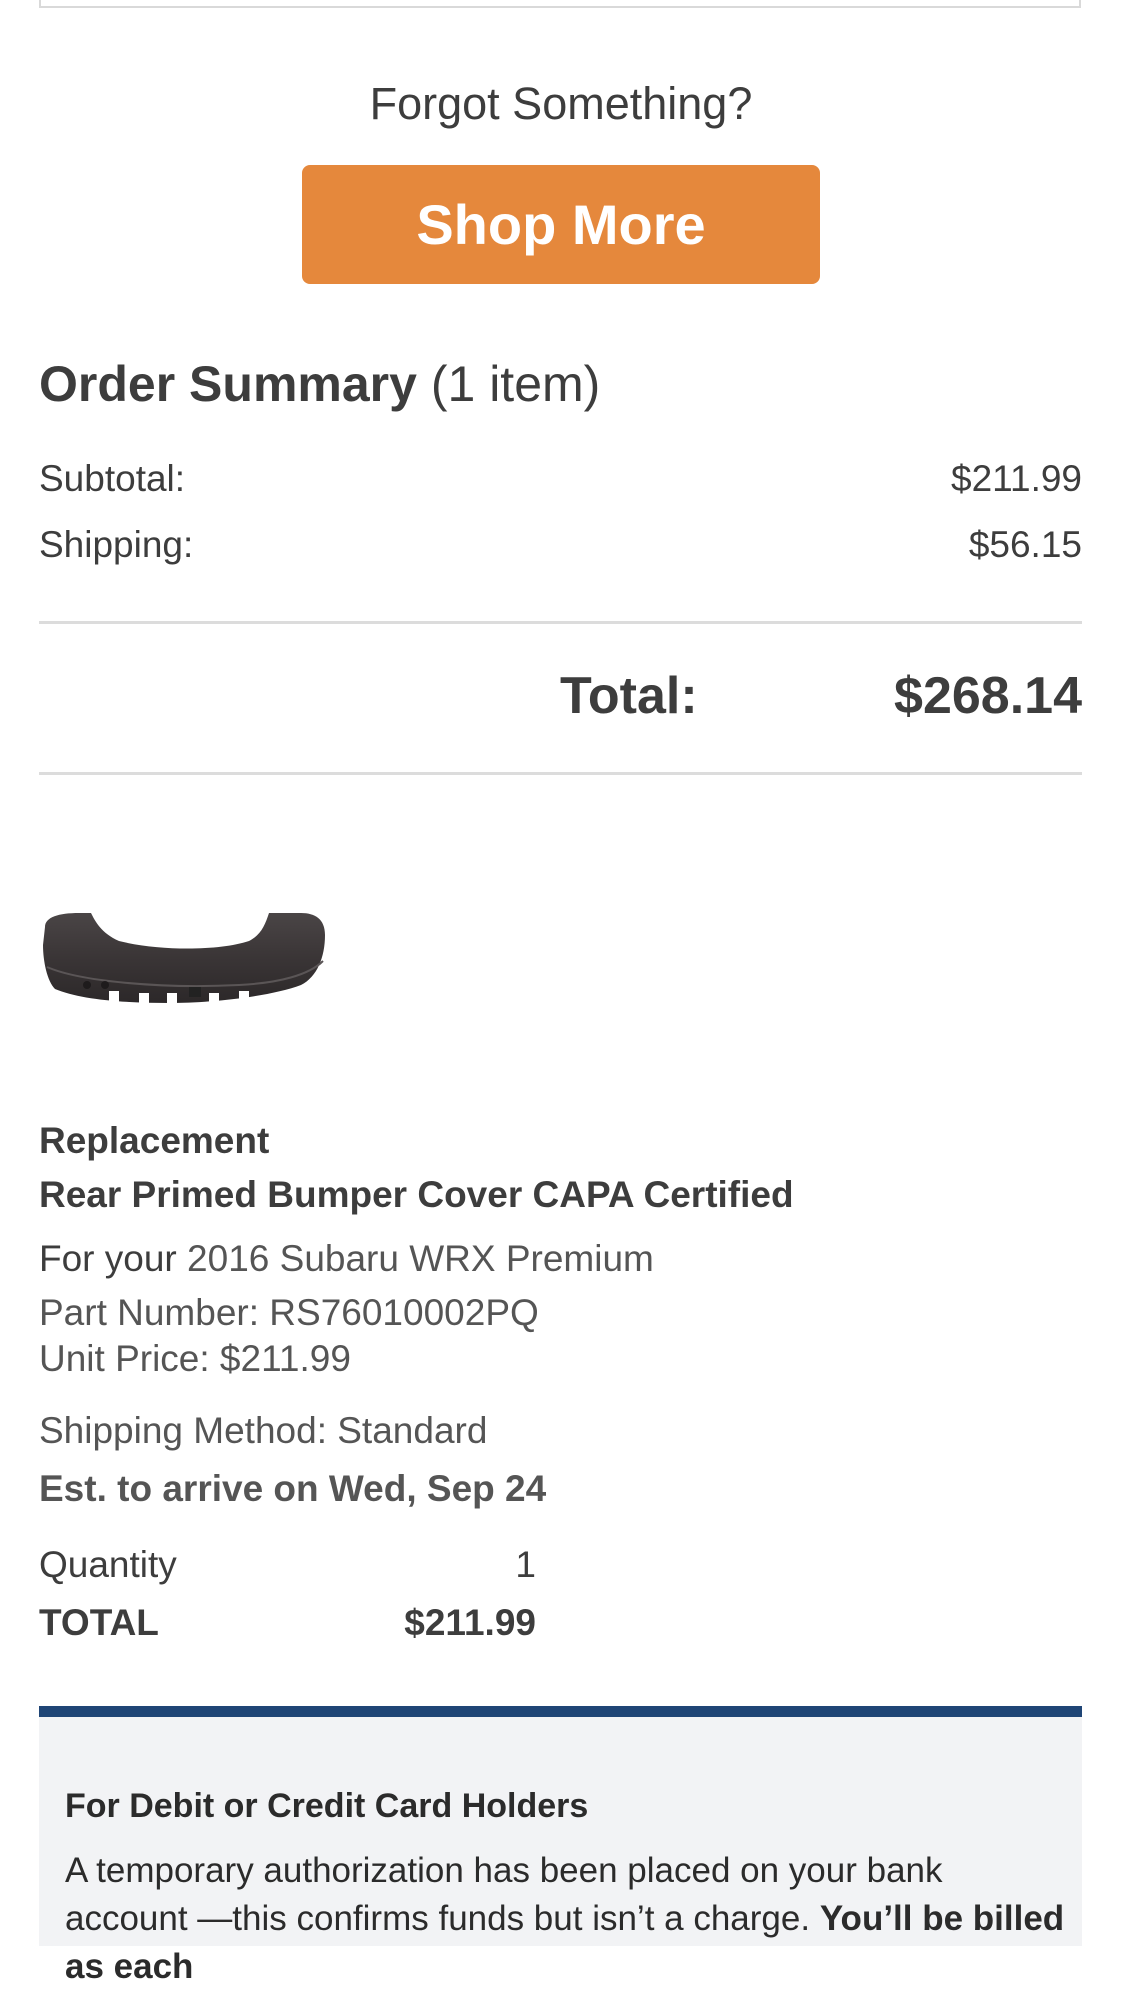 This screenshot has width=1122, height=1991. I want to click on order-summary-heading: Order Summary (1 item), so click(319, 384).